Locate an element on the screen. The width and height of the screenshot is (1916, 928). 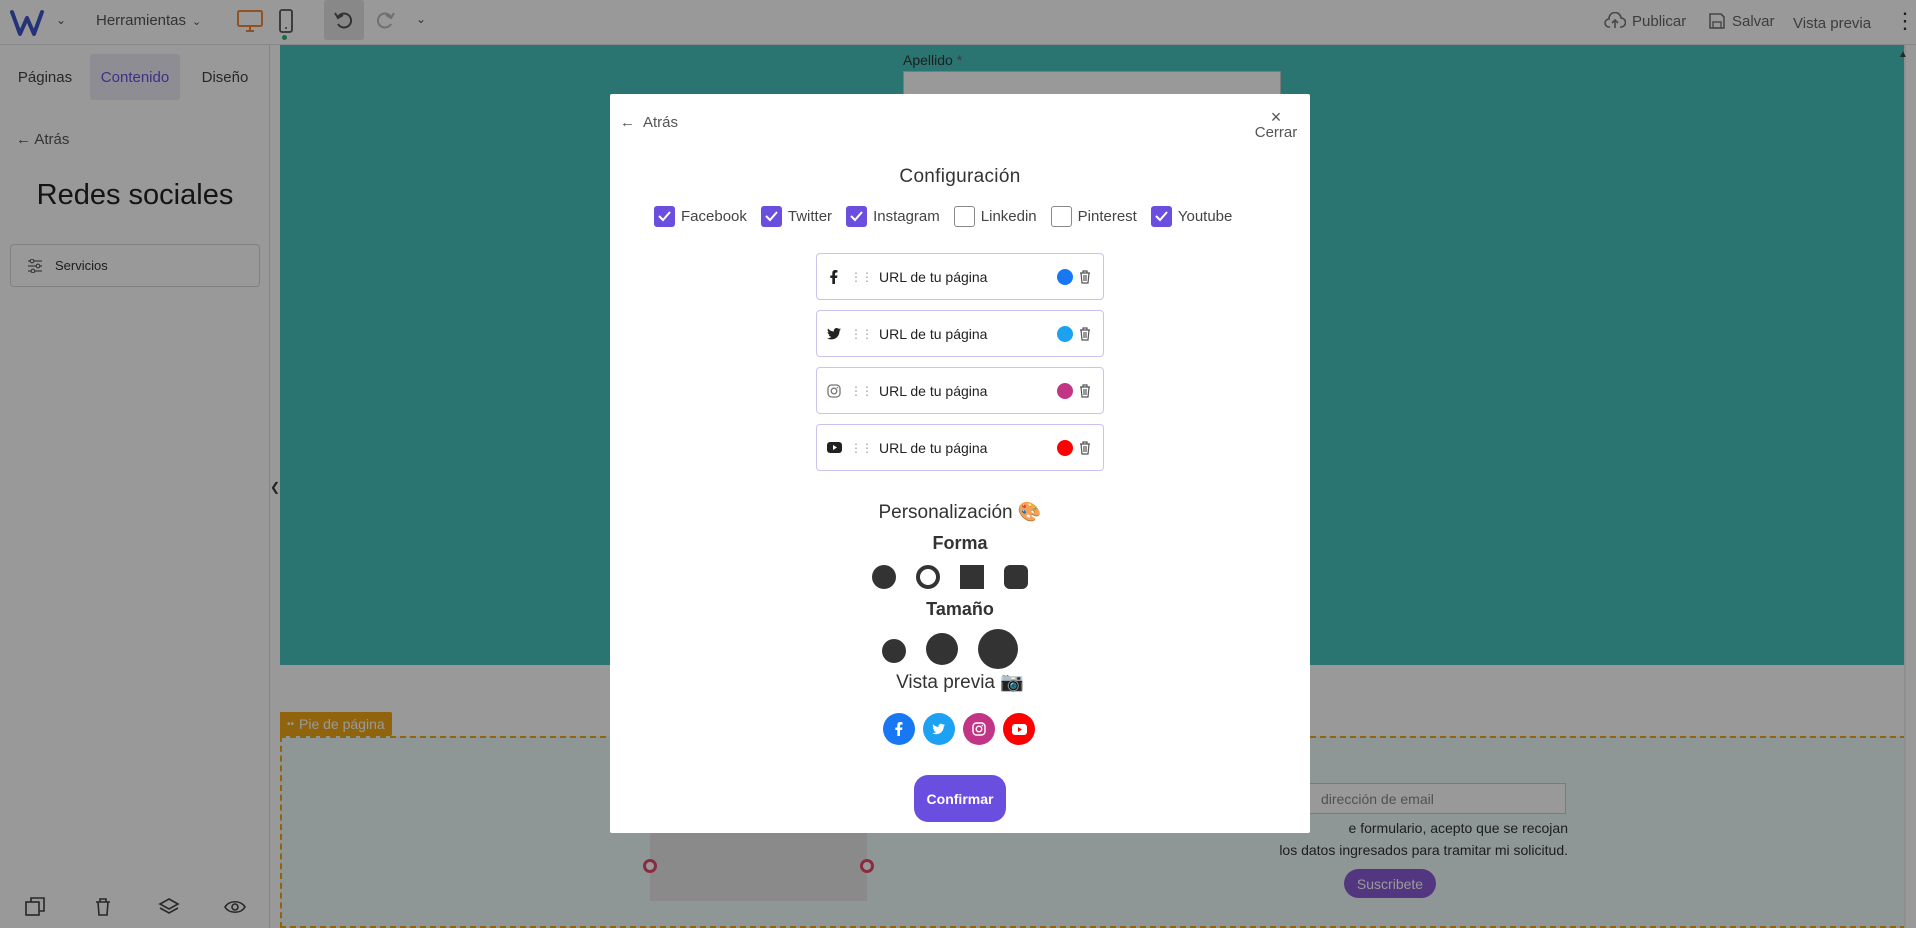
shape-ring-option is located at coordinates (928, 577).